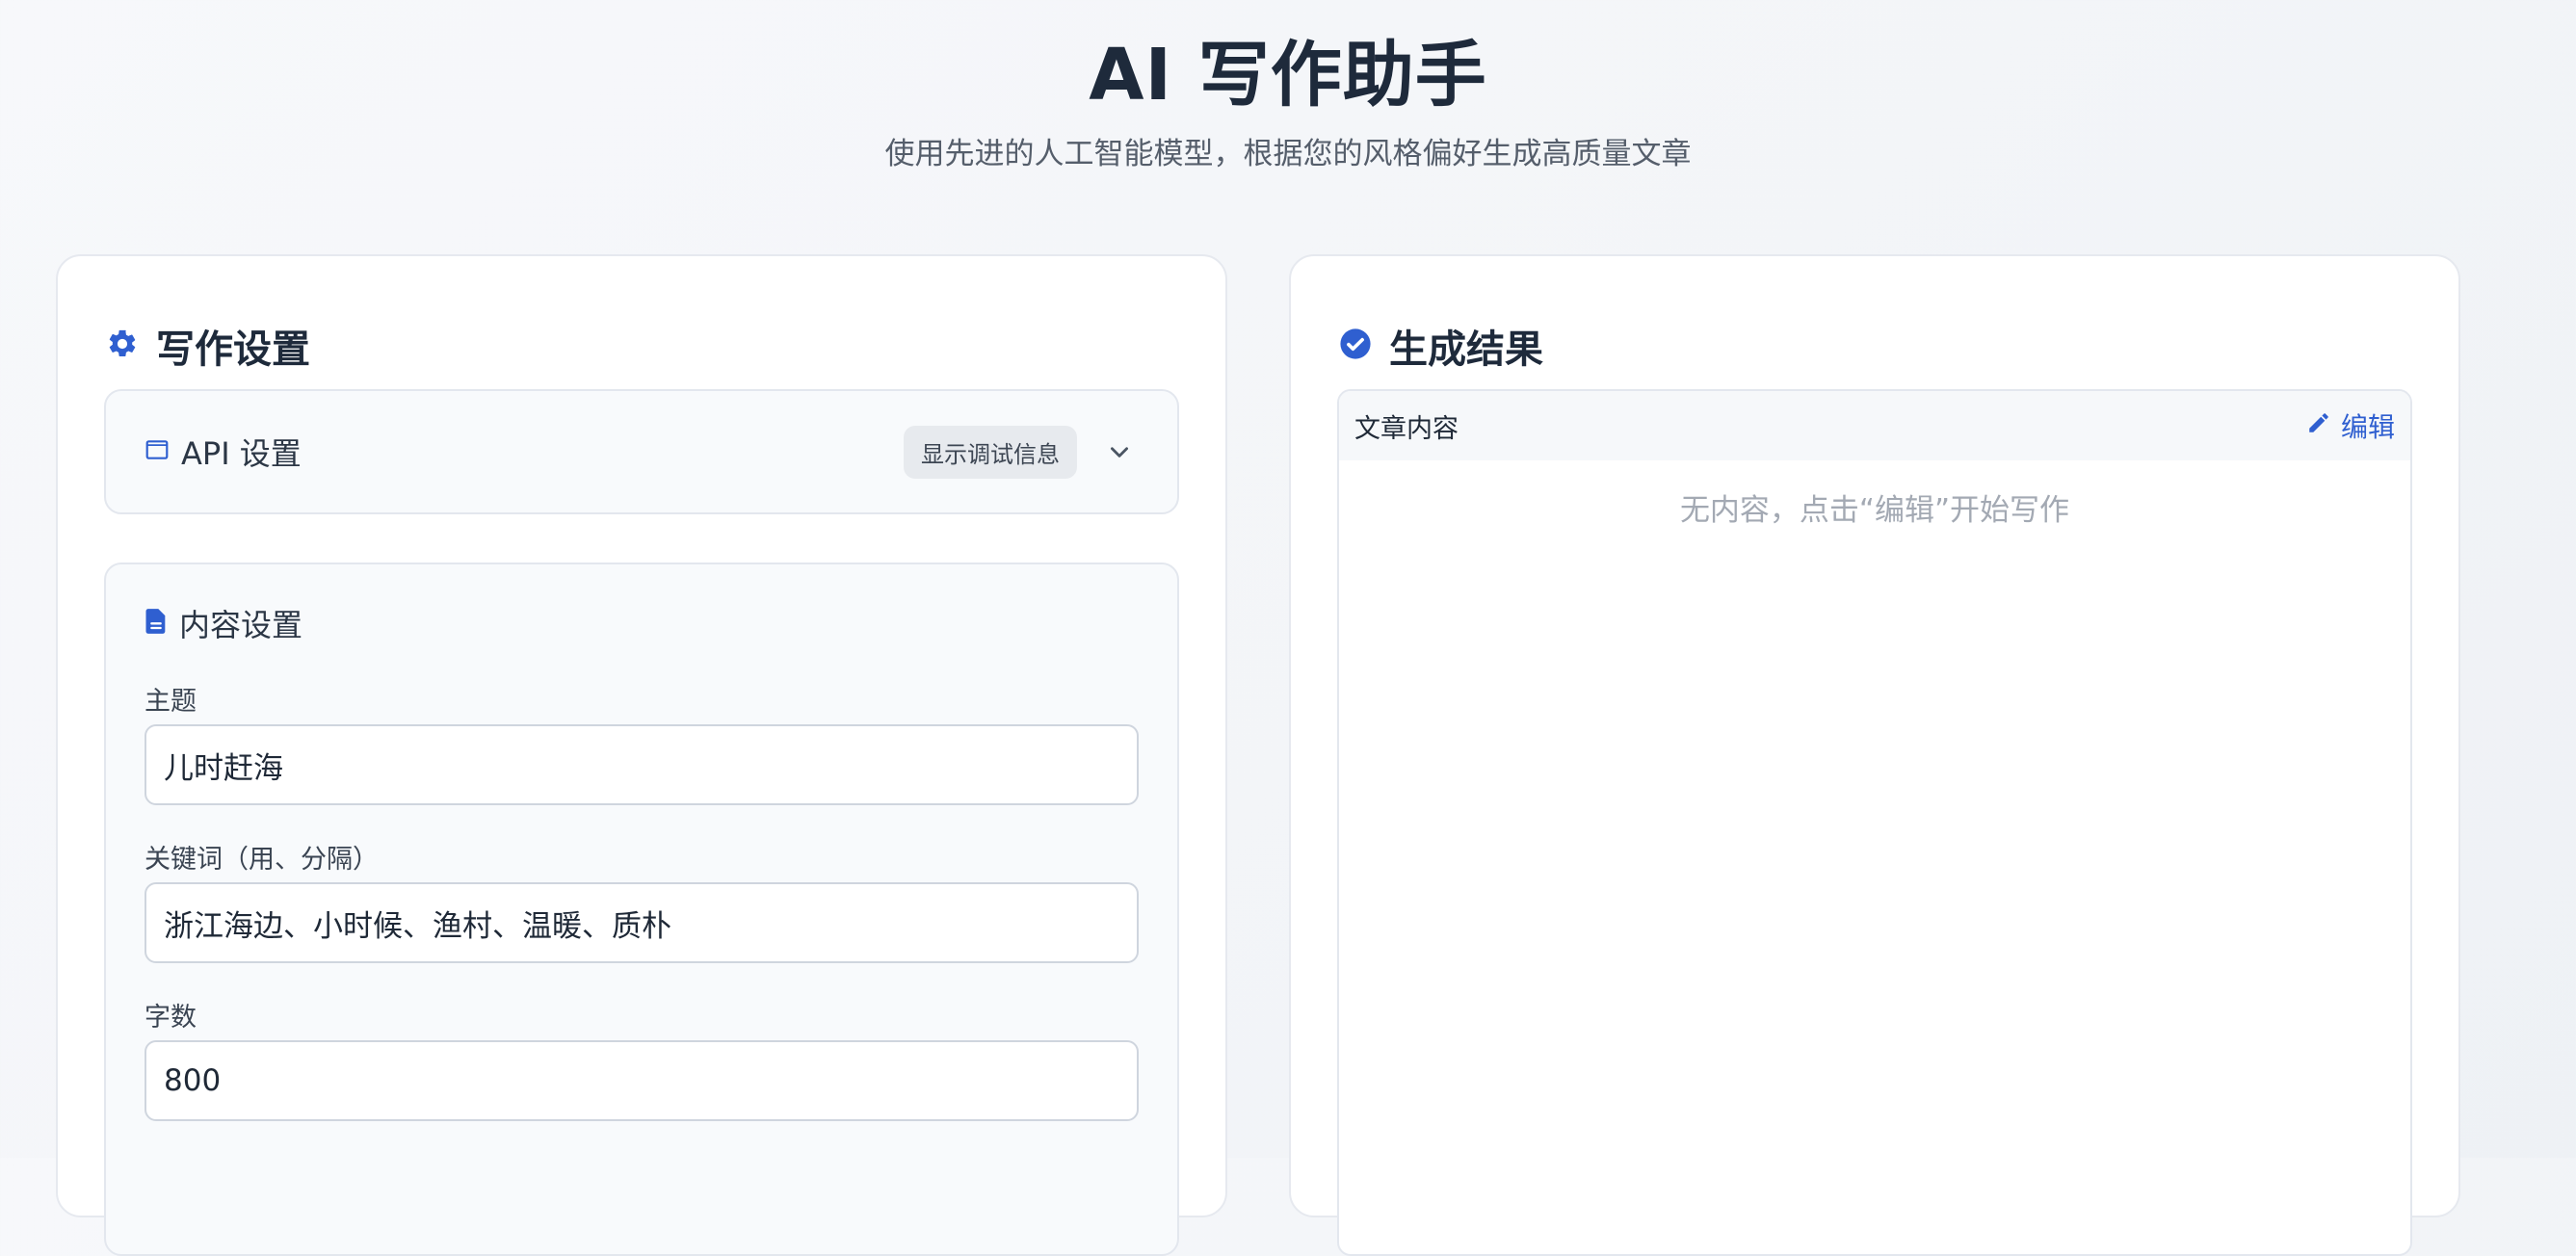 Image resolution: width=2576 pixels, height=1256 pixels. I want to click on content-settings-title: 内容设置, so click(241, 625).